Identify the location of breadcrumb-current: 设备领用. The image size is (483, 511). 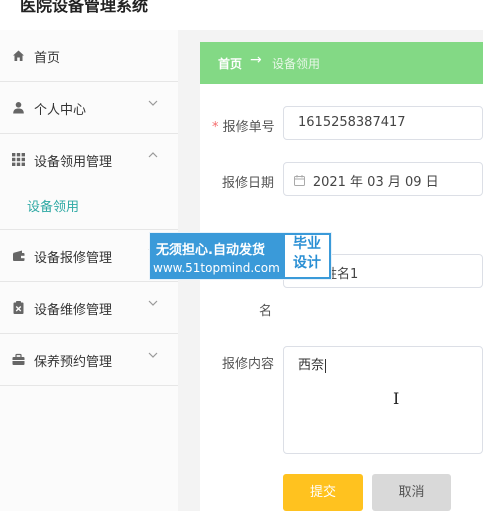
(296, 64).